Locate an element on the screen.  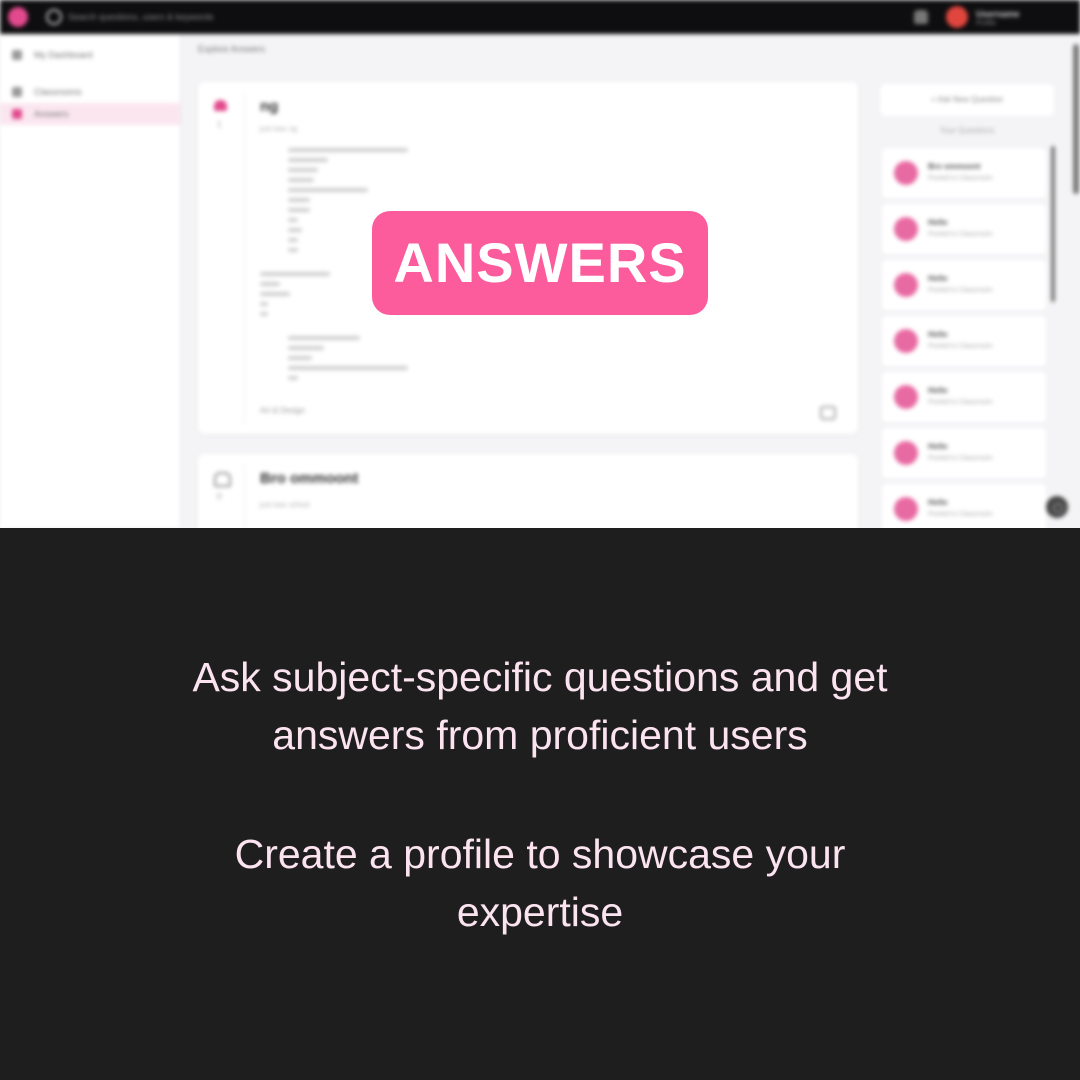
comment-icon is located at coordinates (828, 413).